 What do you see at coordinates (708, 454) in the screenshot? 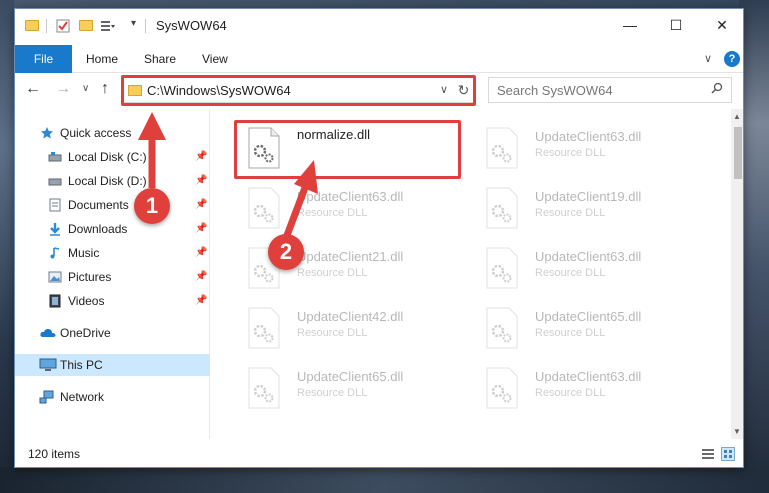
I see `details-view-icon` at bounding box center [708, 454].